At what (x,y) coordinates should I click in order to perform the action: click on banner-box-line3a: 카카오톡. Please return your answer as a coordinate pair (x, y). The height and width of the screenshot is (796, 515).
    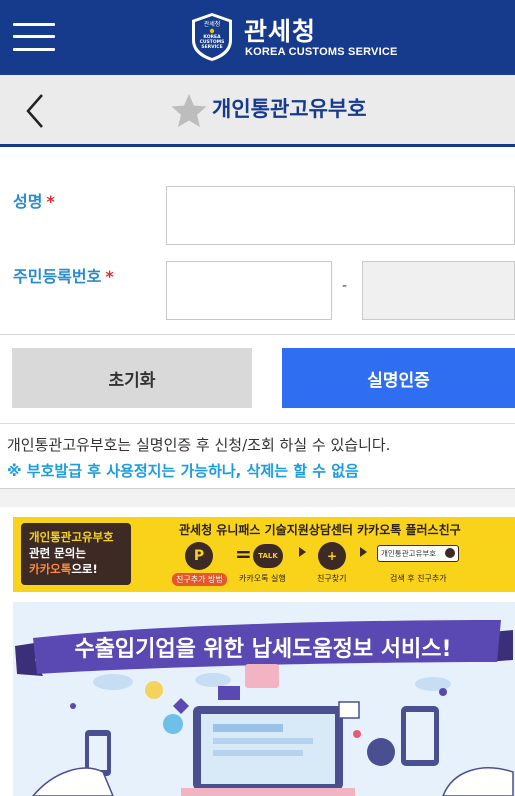
    Looking at the image, I should click on (50, 569).